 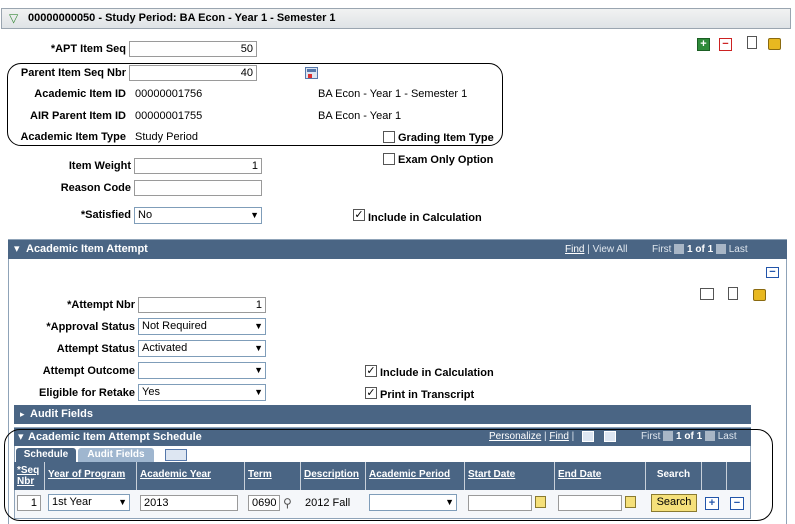 I want to click on item-weight-label: Item Weight, so click(x=99, y=166).